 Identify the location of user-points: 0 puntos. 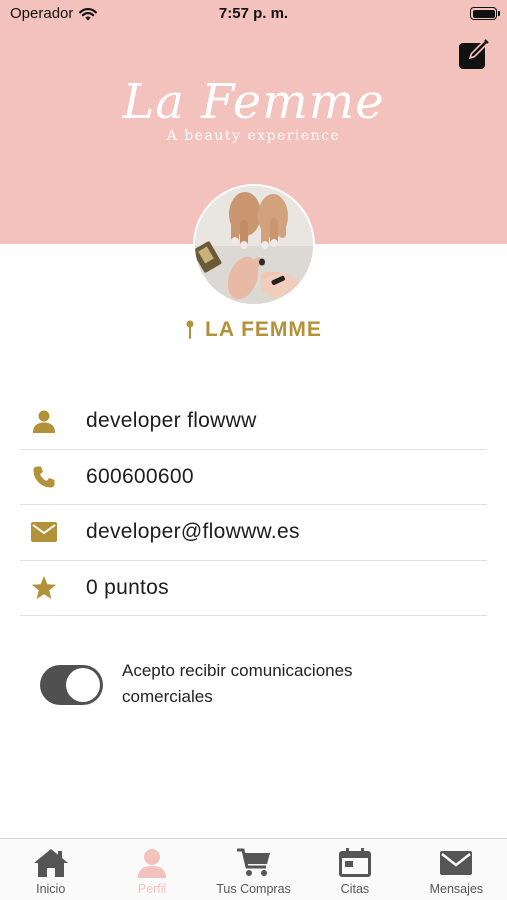
(127, 587).